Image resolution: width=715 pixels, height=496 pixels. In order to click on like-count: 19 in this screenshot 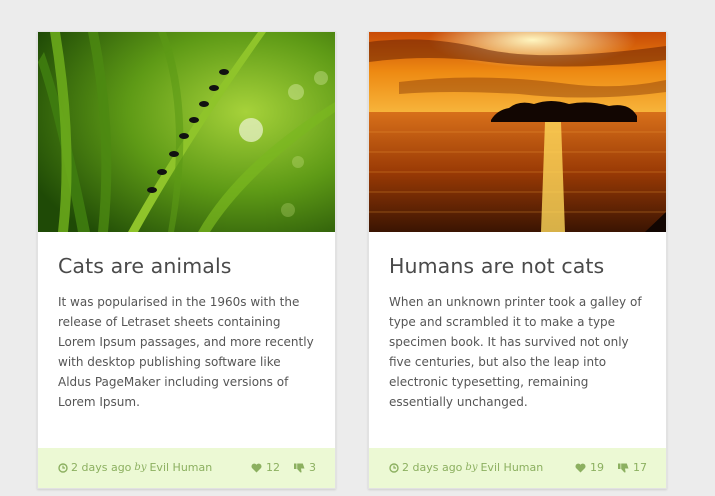, I will do `click(597, 467)`.